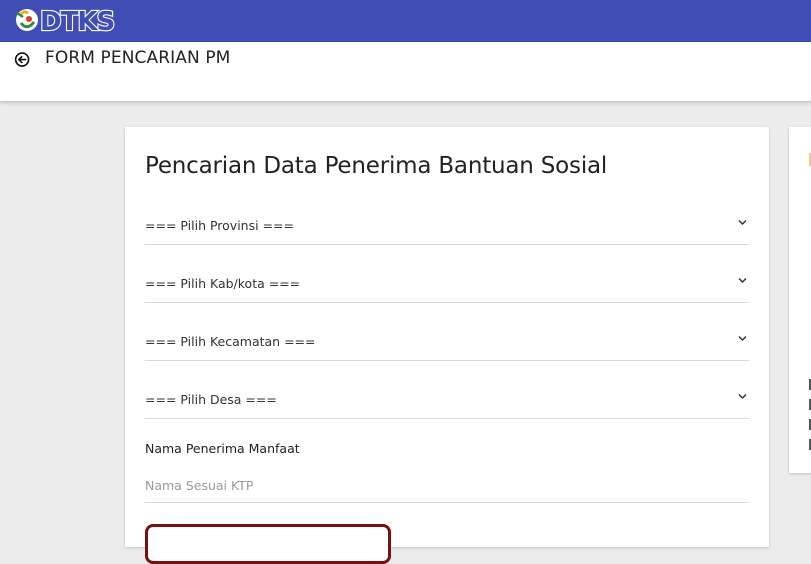 The image size is (811, 564). What do you see at coordinates (447, 339) in the screenshot?
I see `district-select: === Pilih Kecamatan ===` at bounding box center [447, 339].